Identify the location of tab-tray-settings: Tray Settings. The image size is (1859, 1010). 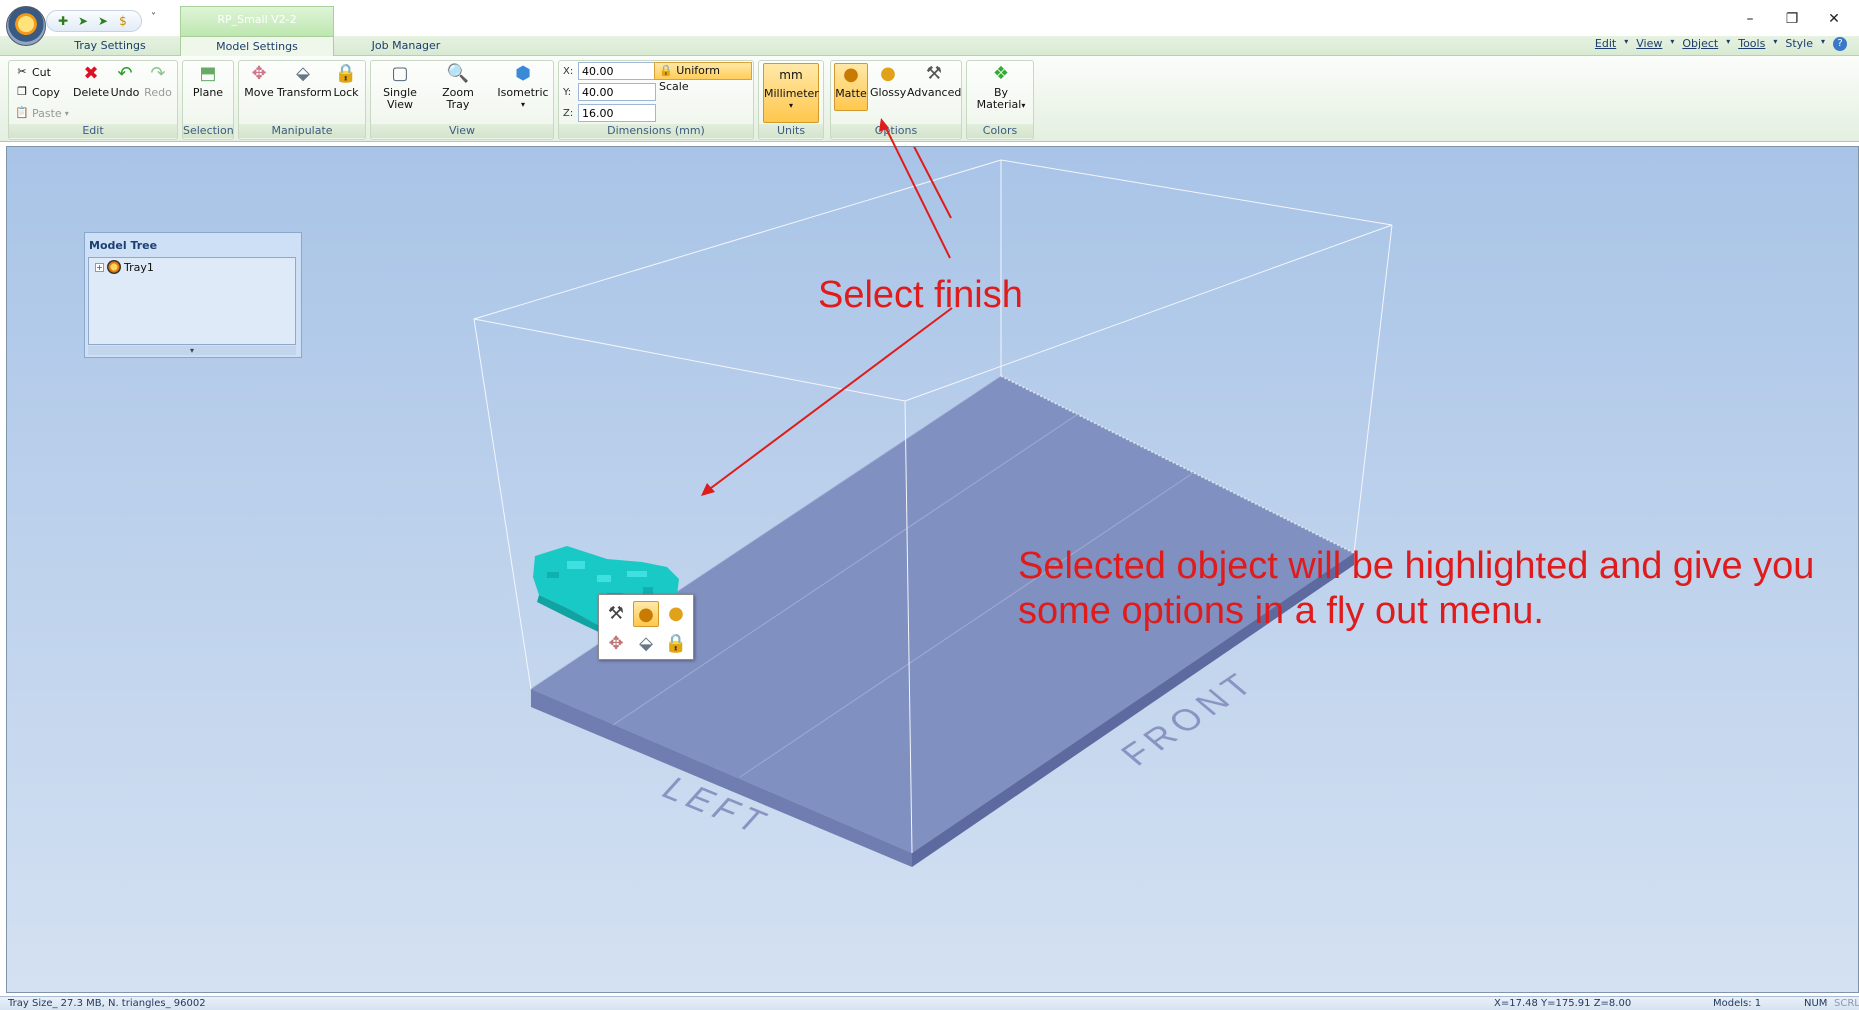
(110, 46).